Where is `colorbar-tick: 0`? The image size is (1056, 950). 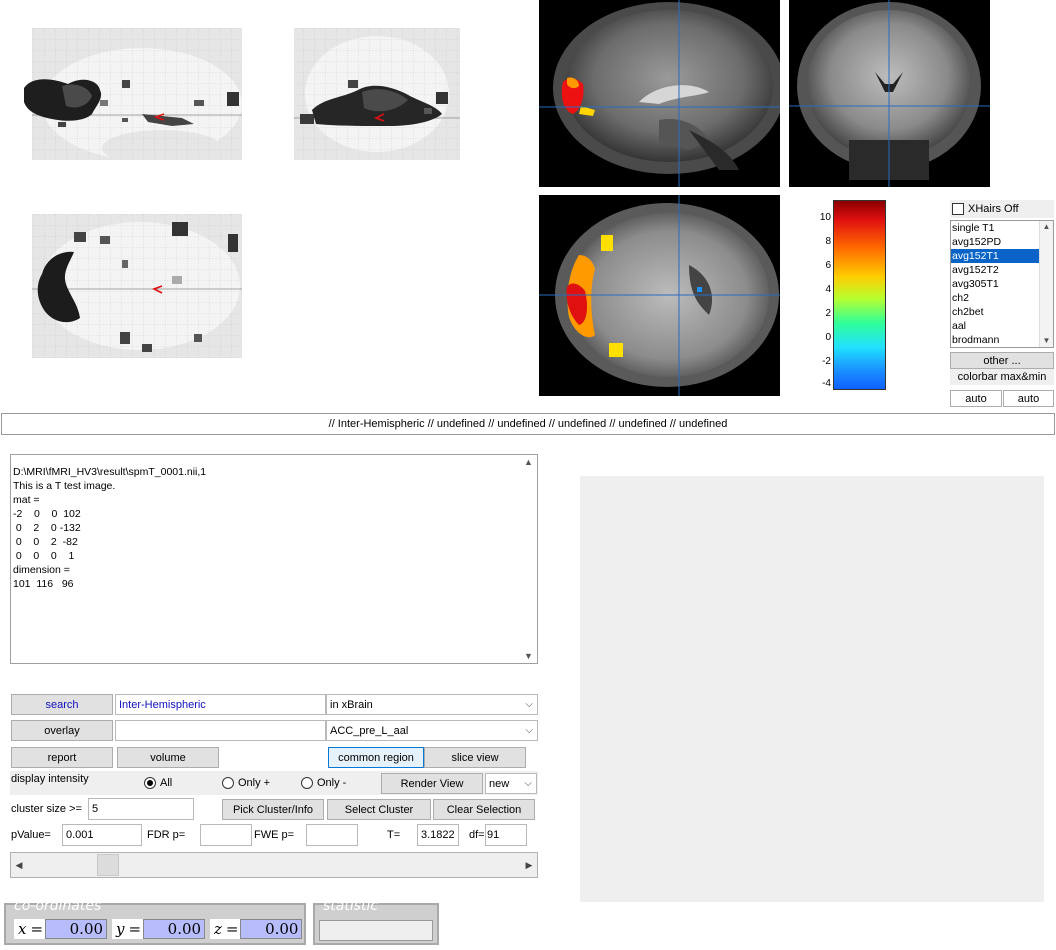 colorbar-tick: 0 is located at coordinates (828, 337).